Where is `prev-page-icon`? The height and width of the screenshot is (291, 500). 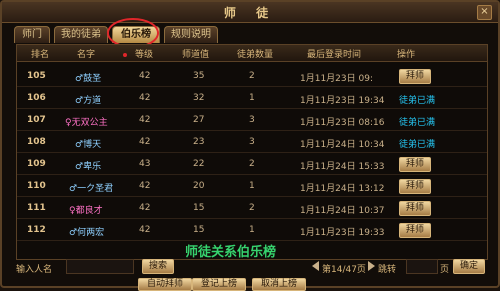 prev-page-icon is located at coordinates (315, 266).